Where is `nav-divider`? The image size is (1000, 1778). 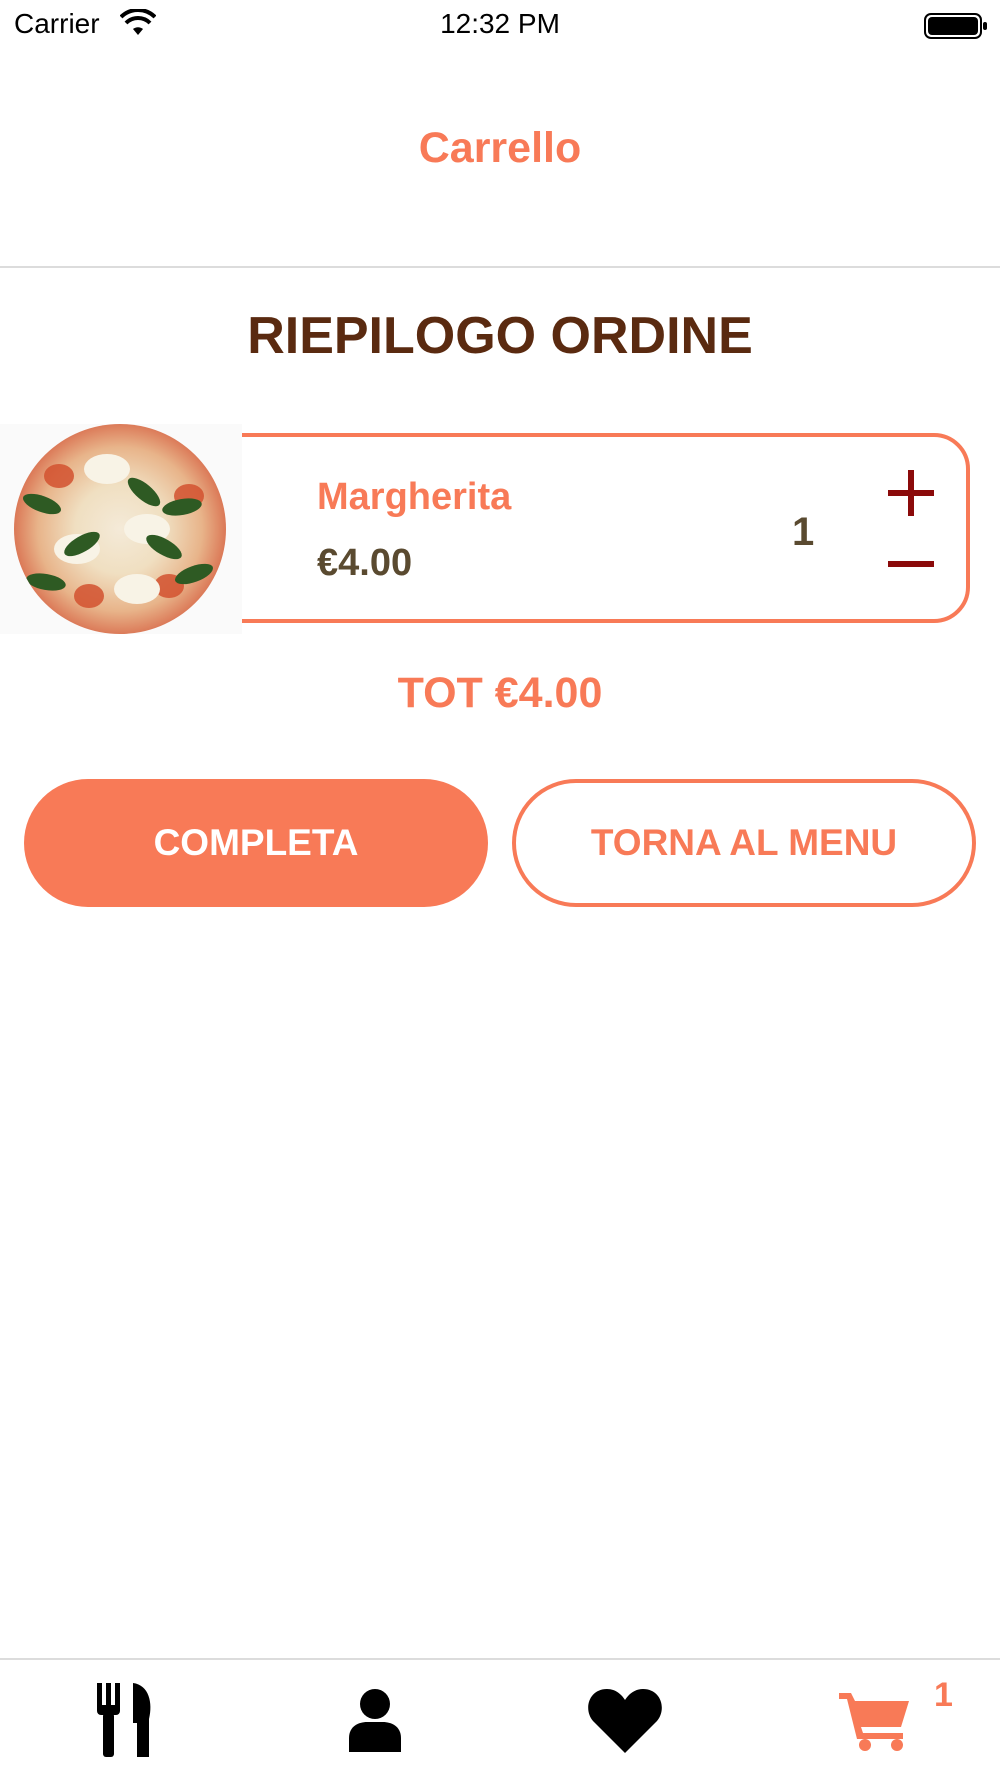
nav-divider is located at coordinates (500, 267).